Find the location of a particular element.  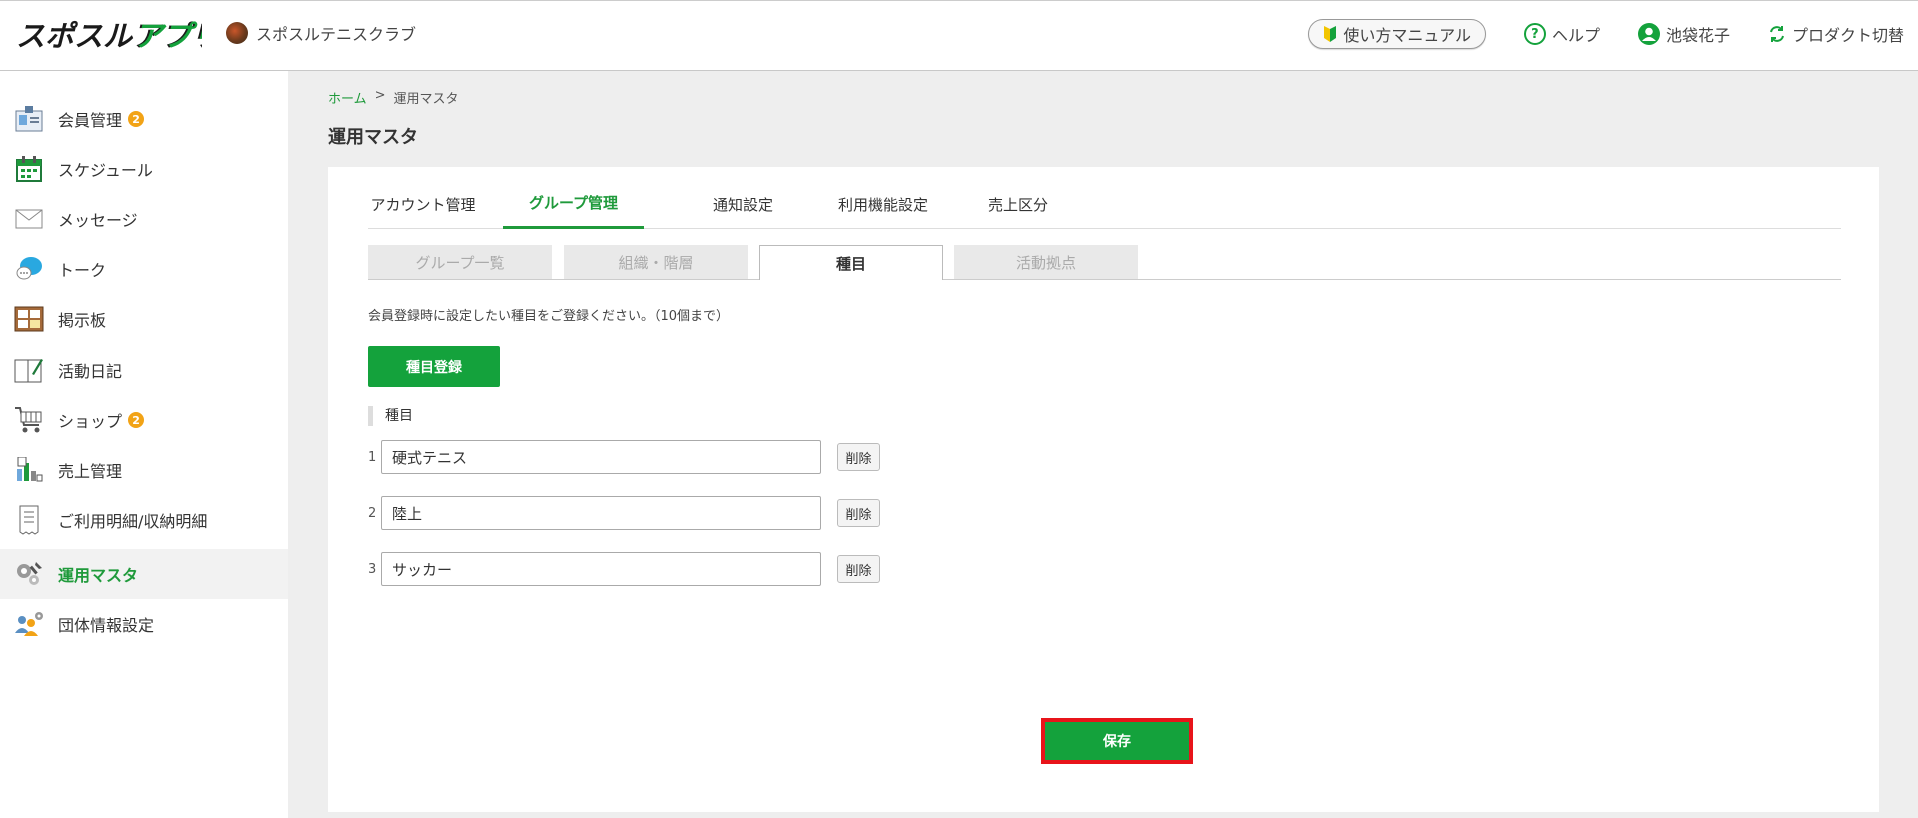

sidebar-item-label: 会員管理 is located at coordinates (90, 120).